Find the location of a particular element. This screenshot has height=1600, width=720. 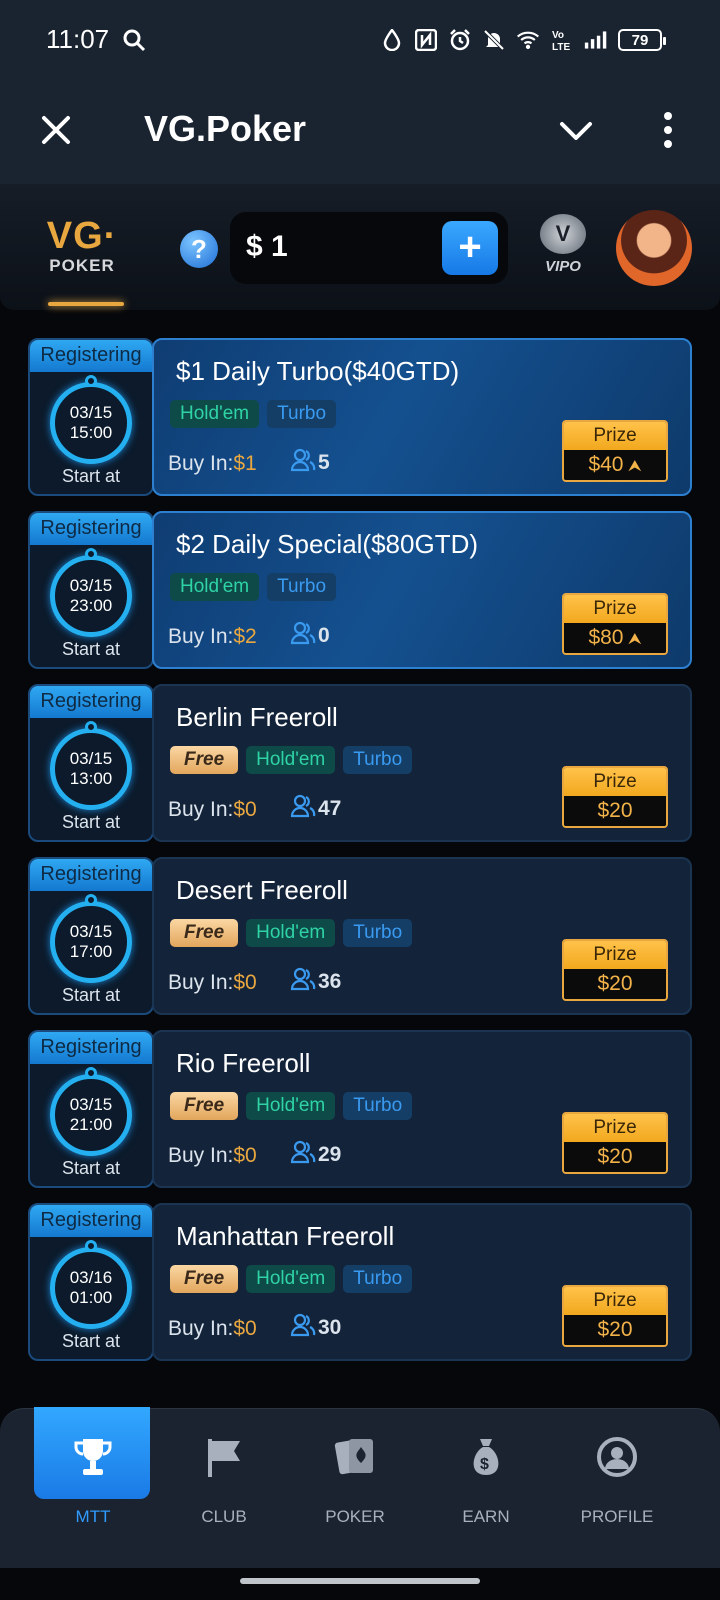

clock-ring-icon: 03/15 21:00 is located at coordinates (91, 1115).